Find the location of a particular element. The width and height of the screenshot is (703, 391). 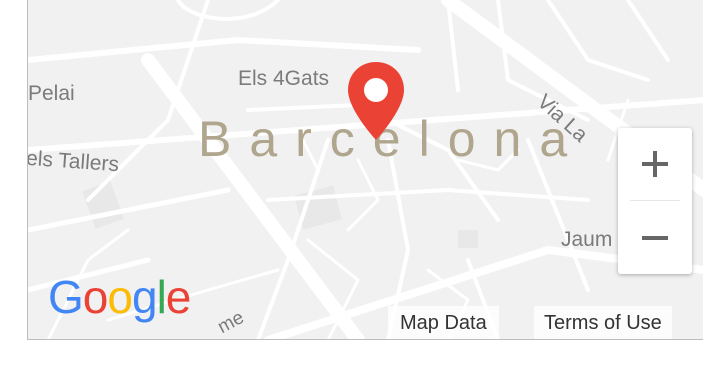

google-logo: Google is located at coordinates (120, 297).